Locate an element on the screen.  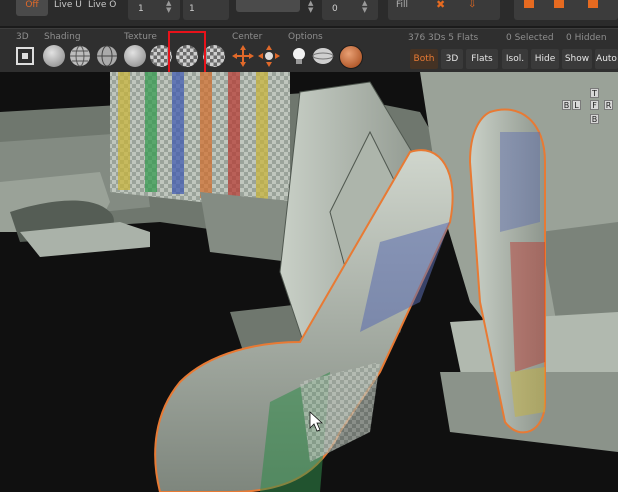
both-button: Both is located at coordinates (424, 59).